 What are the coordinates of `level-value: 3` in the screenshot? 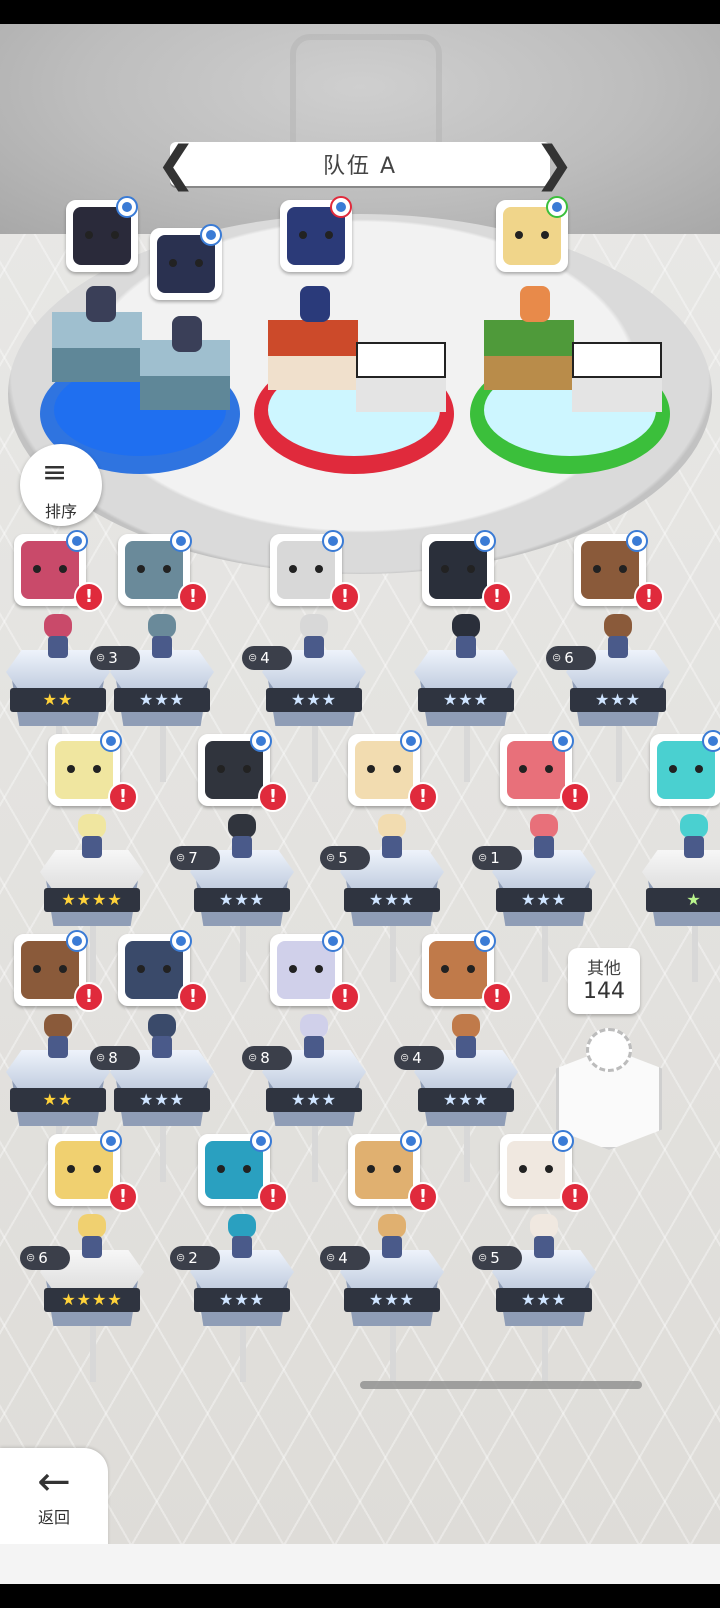 It's located at (113, 658).